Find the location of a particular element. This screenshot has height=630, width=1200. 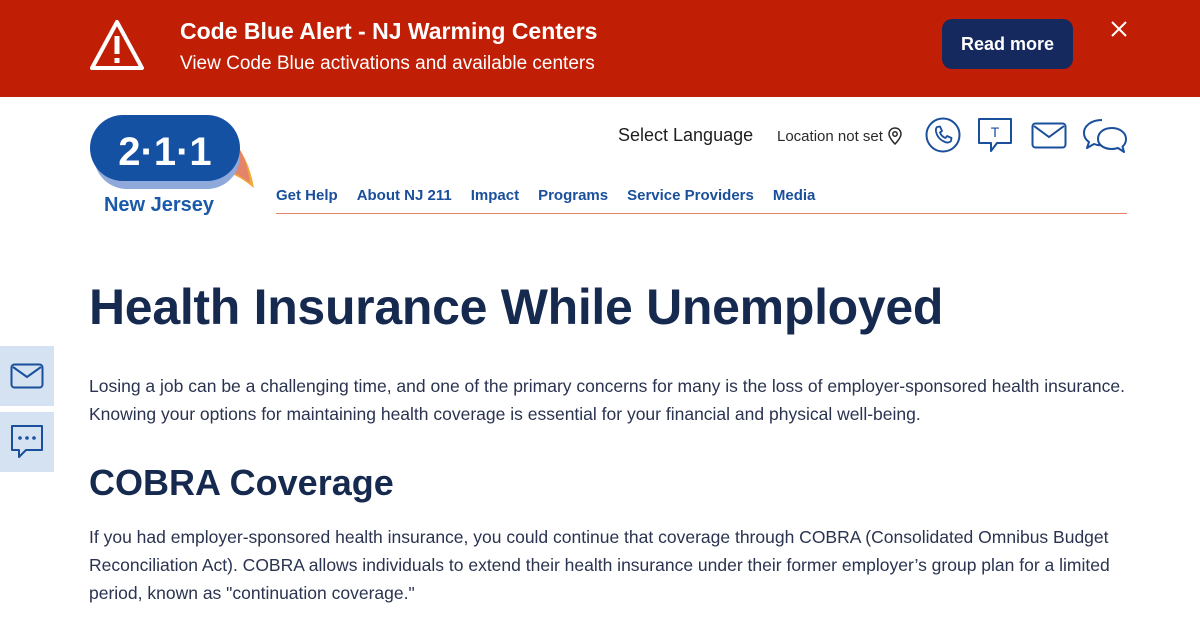

nav-programs: Programs is located at coordinates (573, 195).